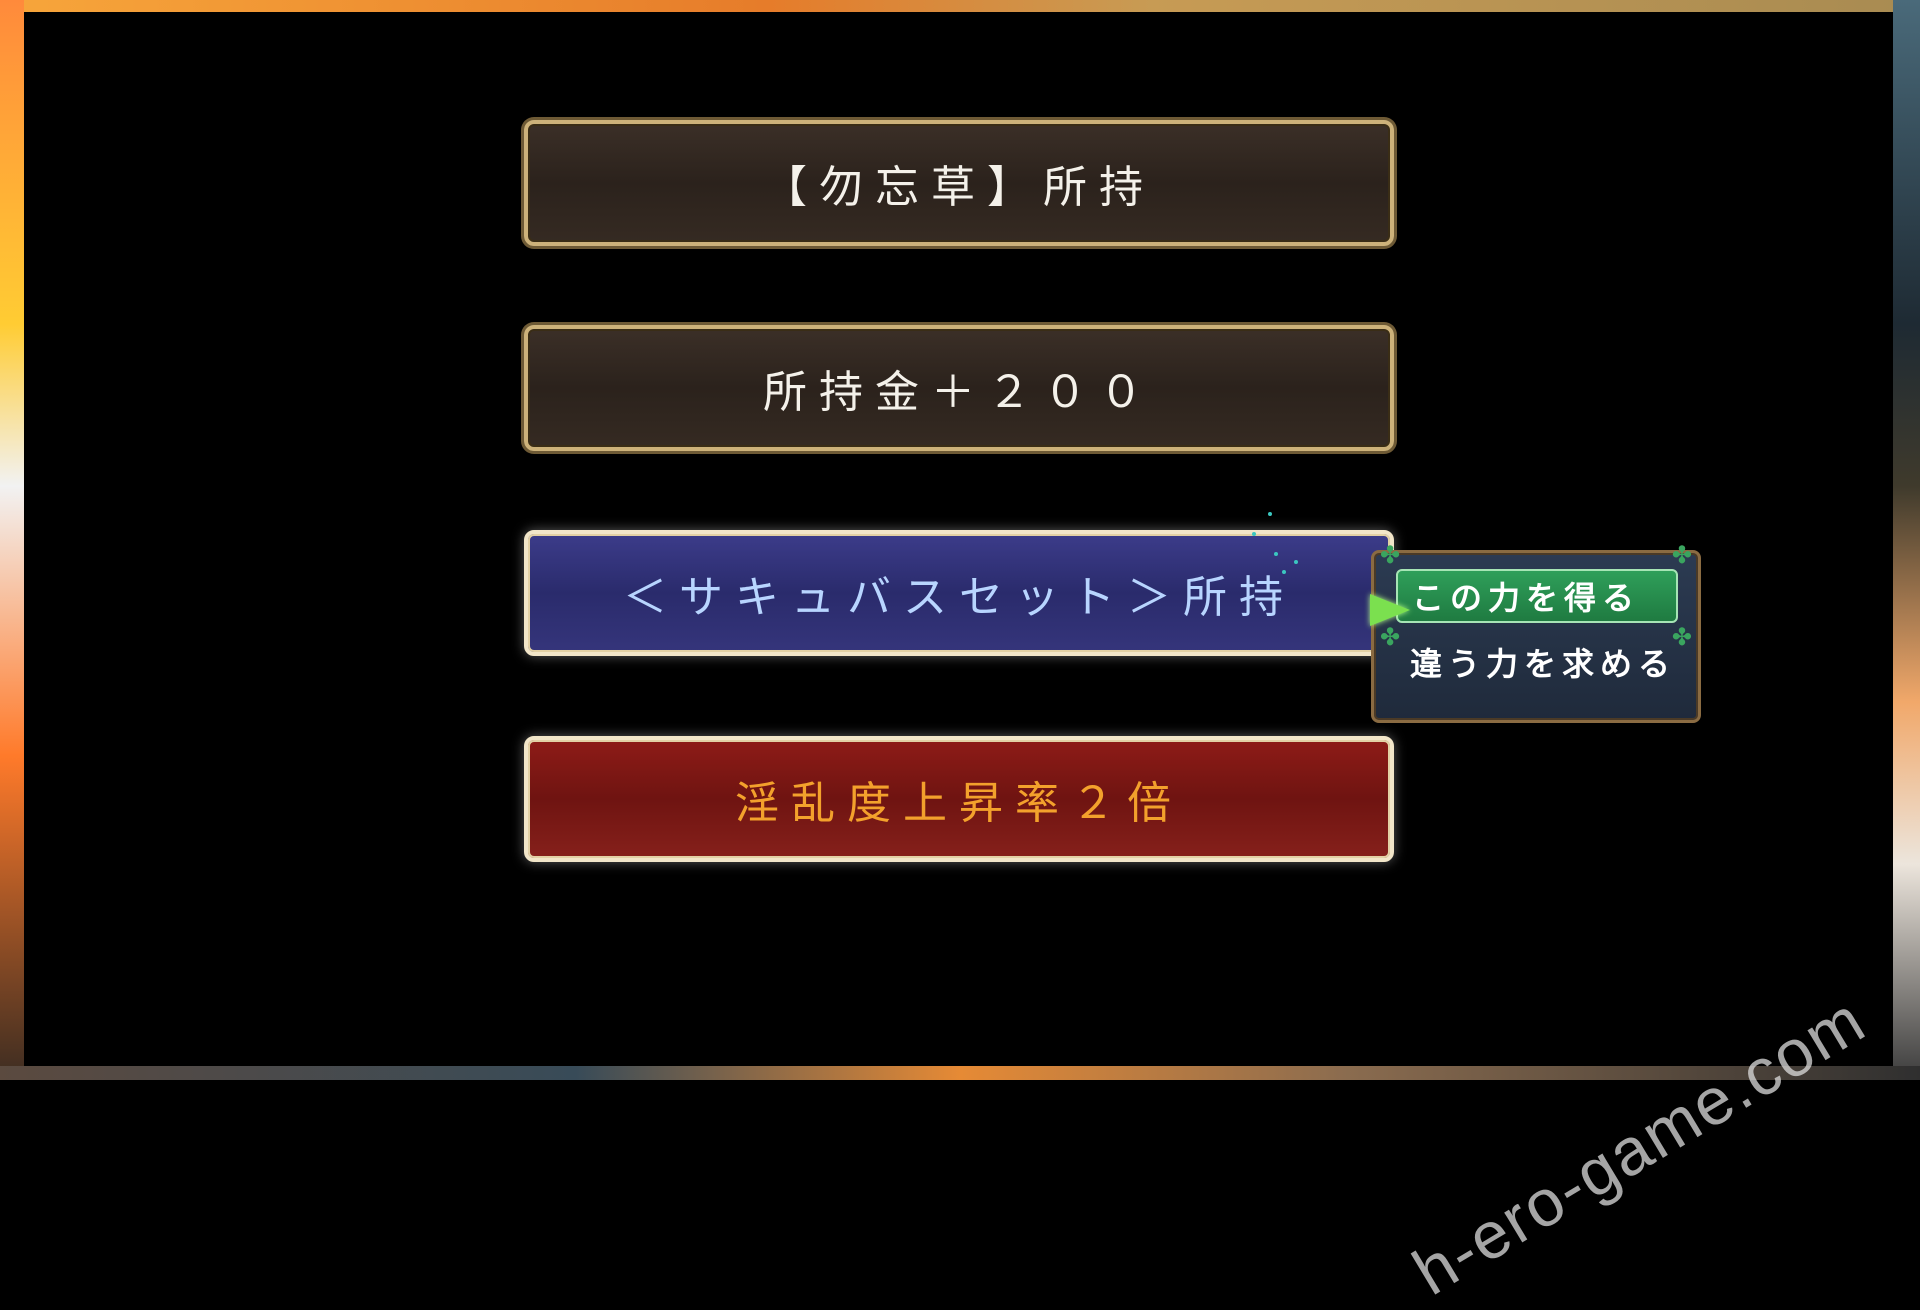  What do you see at coordinates (960, 1073) in the screenshot?
I see `frame-edge-bottom` at bounding box center [960, 1073].